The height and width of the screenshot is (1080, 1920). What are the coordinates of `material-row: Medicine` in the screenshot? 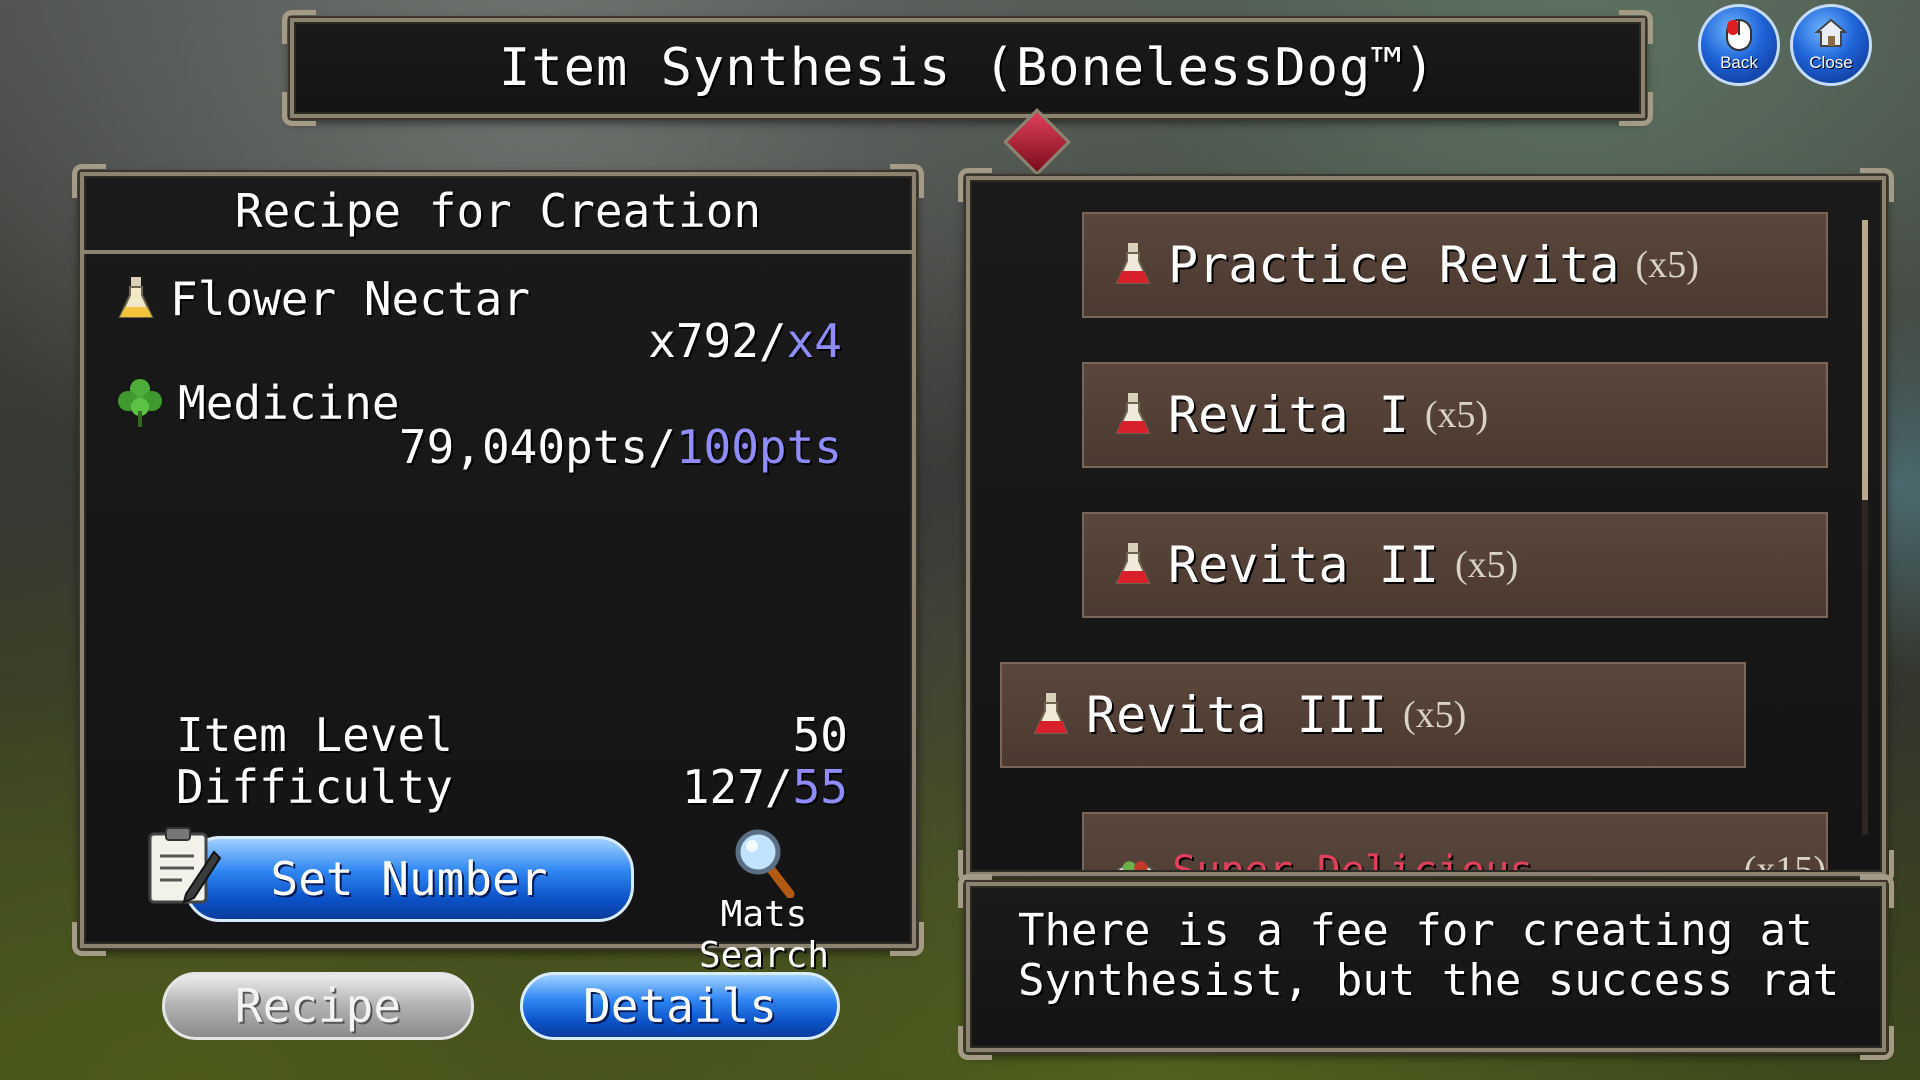 It's located at (258, 403).